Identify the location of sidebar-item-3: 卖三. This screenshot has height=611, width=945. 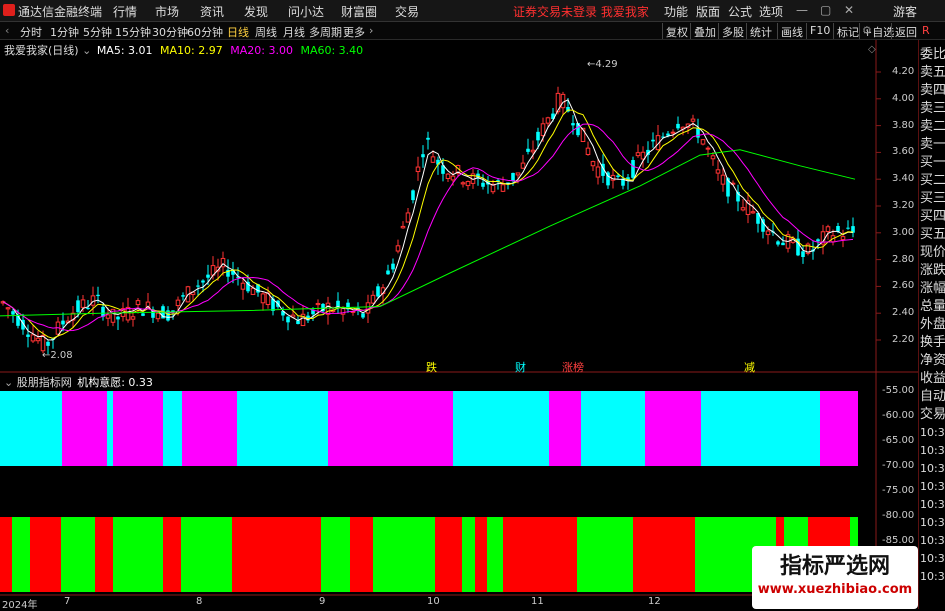
(932, 109).